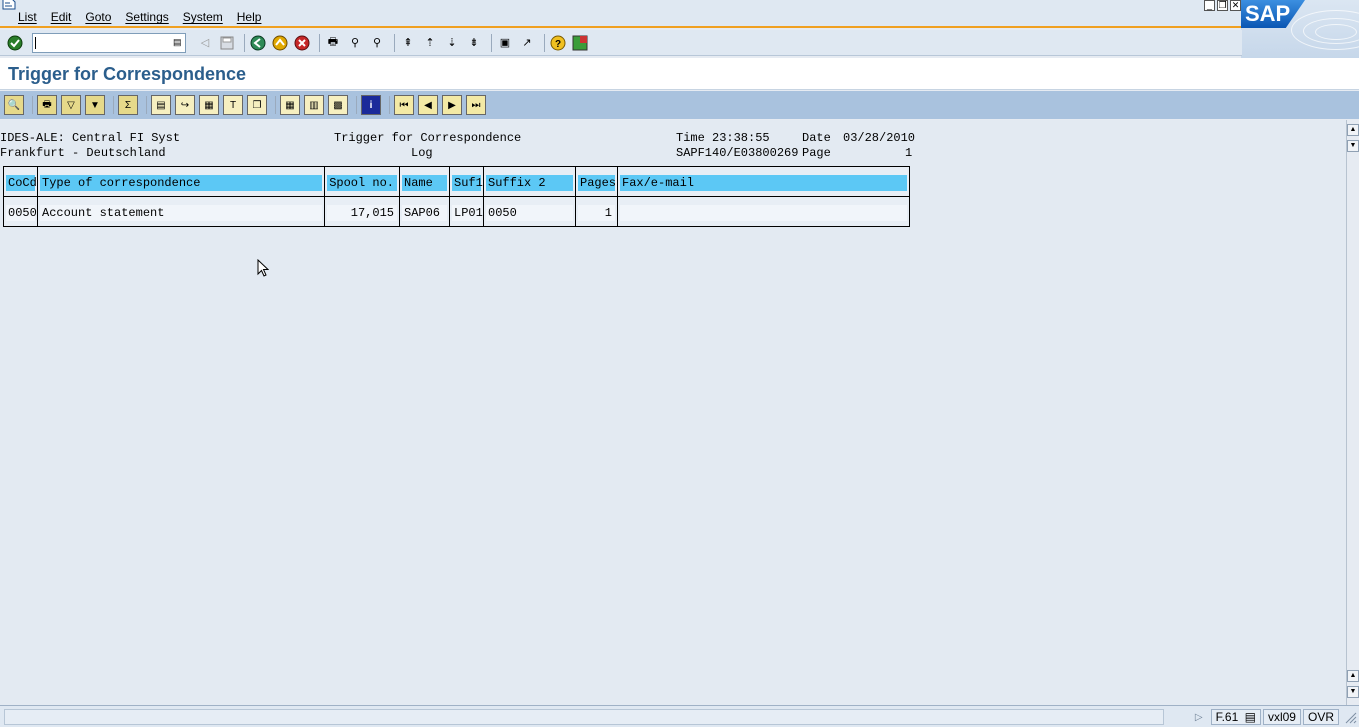 The width and height of the screenshot is (1359, 727). What do you see at coordinates (1235, 5) in the screenshot?
I see `close-window-icon: ✕` at bounding box center [1235, 5].